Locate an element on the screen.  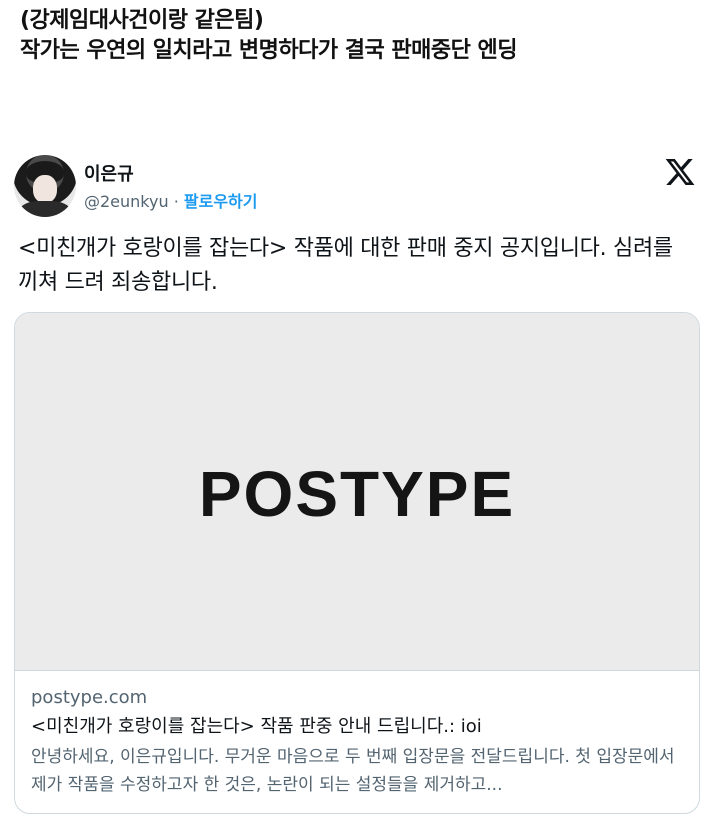
follow-button: 팔로우하기 is located at coordinates (221, 201).